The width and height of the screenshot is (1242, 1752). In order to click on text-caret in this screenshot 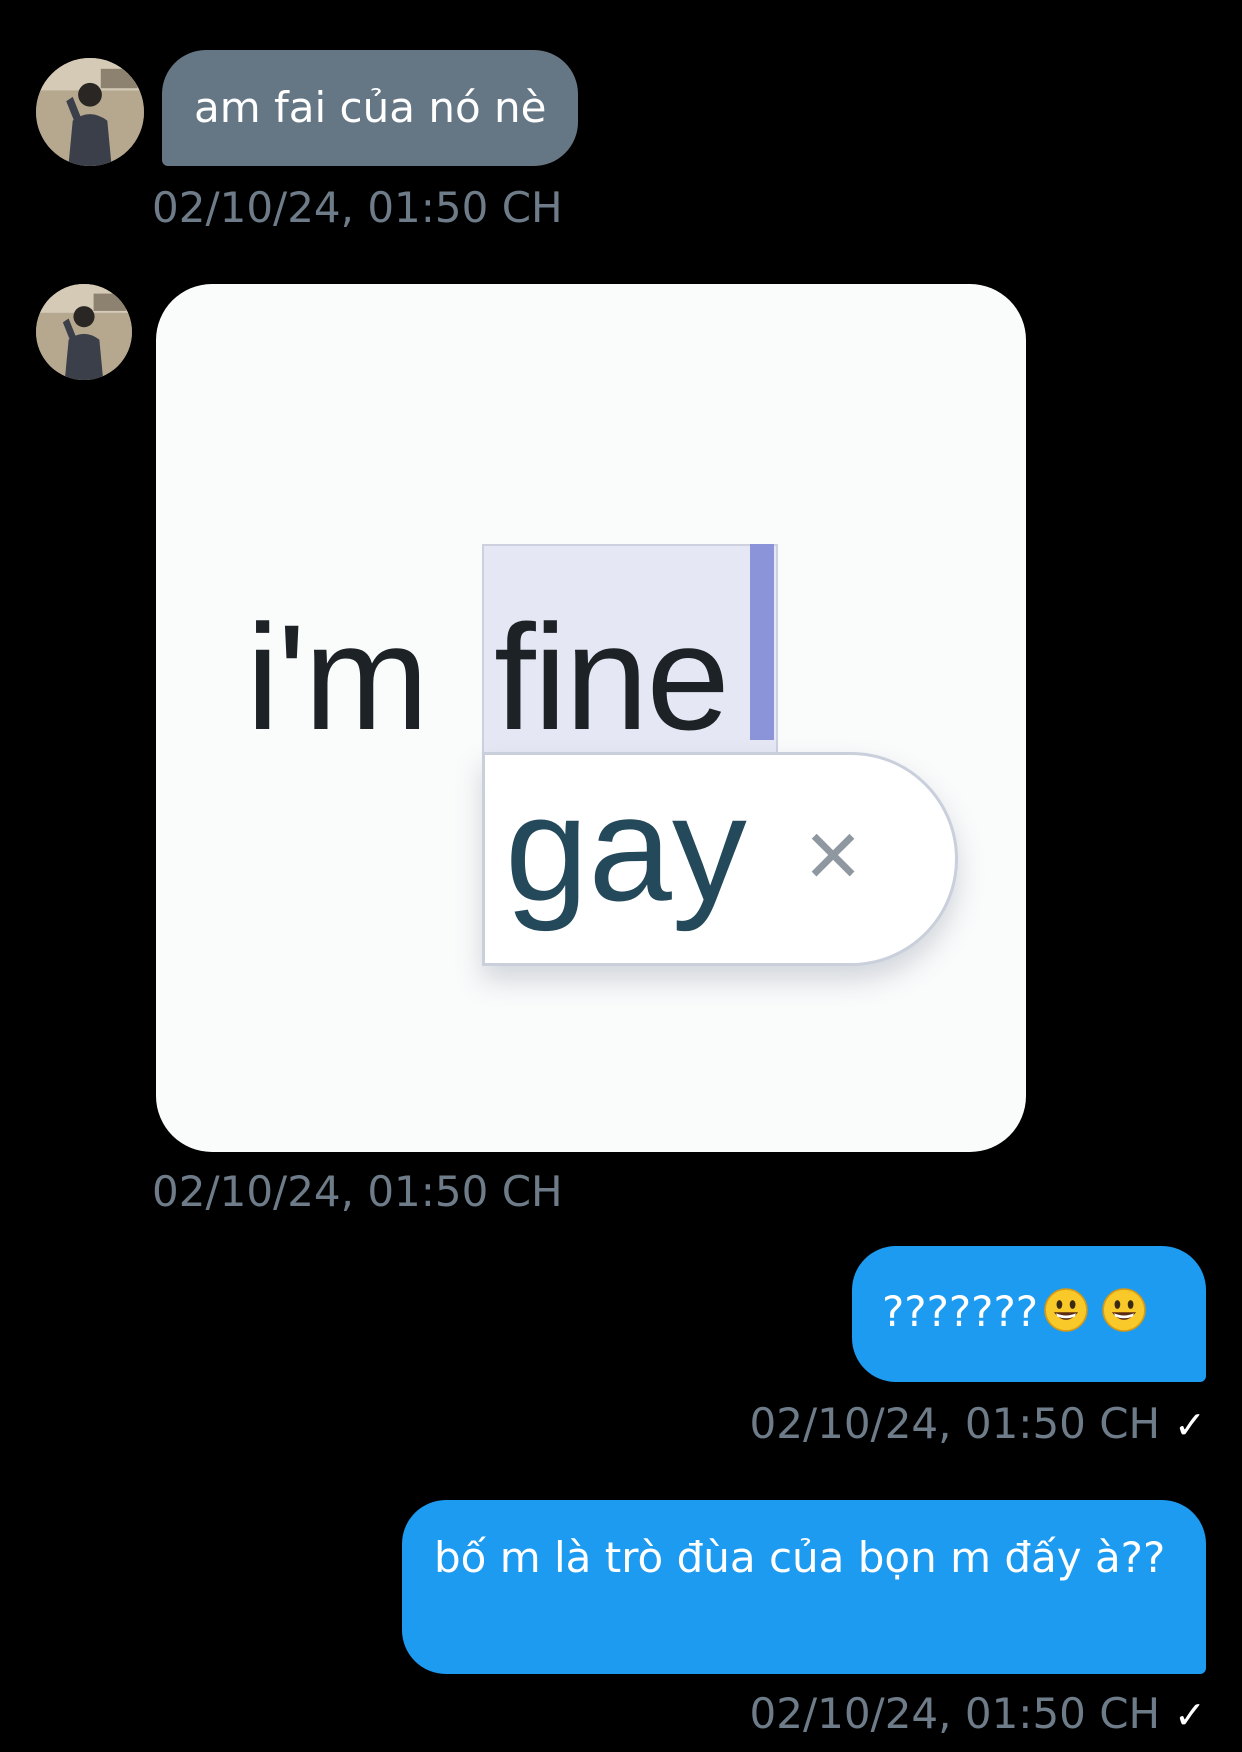, I will do `click(762, 642)`.